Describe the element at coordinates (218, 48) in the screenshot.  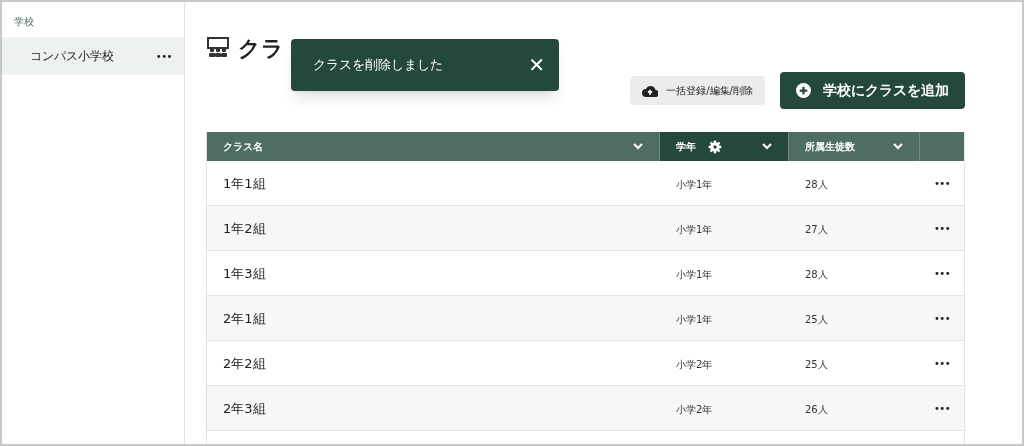
I see `classroom-icon` at that location.